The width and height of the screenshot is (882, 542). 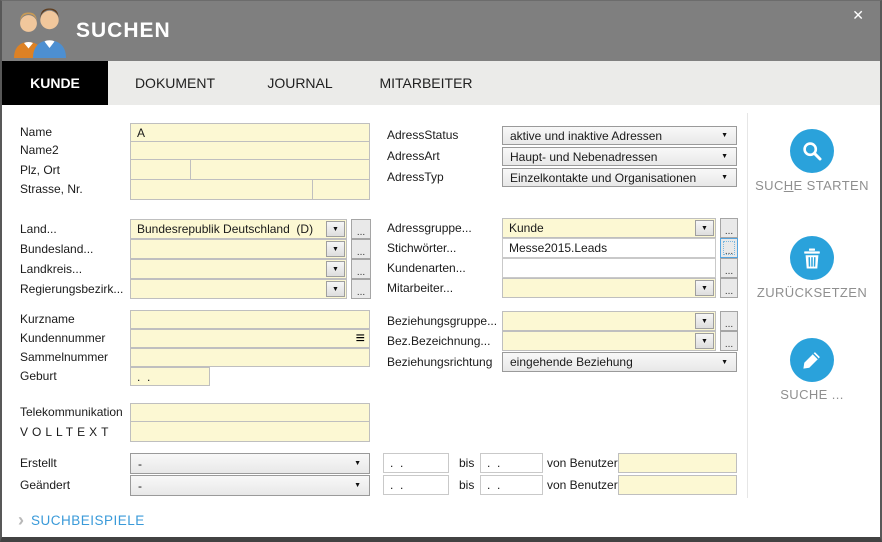 I want to click on tab-mitarbeiter: MITARBEITER, so click(x=426, y=83).